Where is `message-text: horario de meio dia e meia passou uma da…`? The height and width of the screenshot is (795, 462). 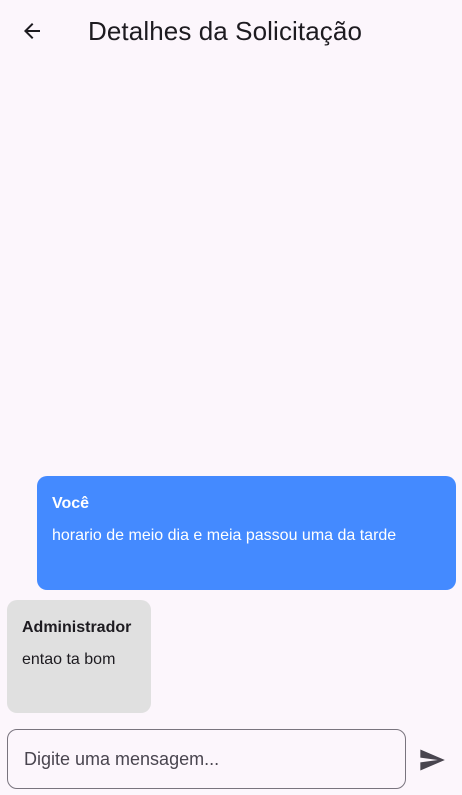 message-text: horario de meio dia e meia passou uma da… is located at coordinates (224, 535).